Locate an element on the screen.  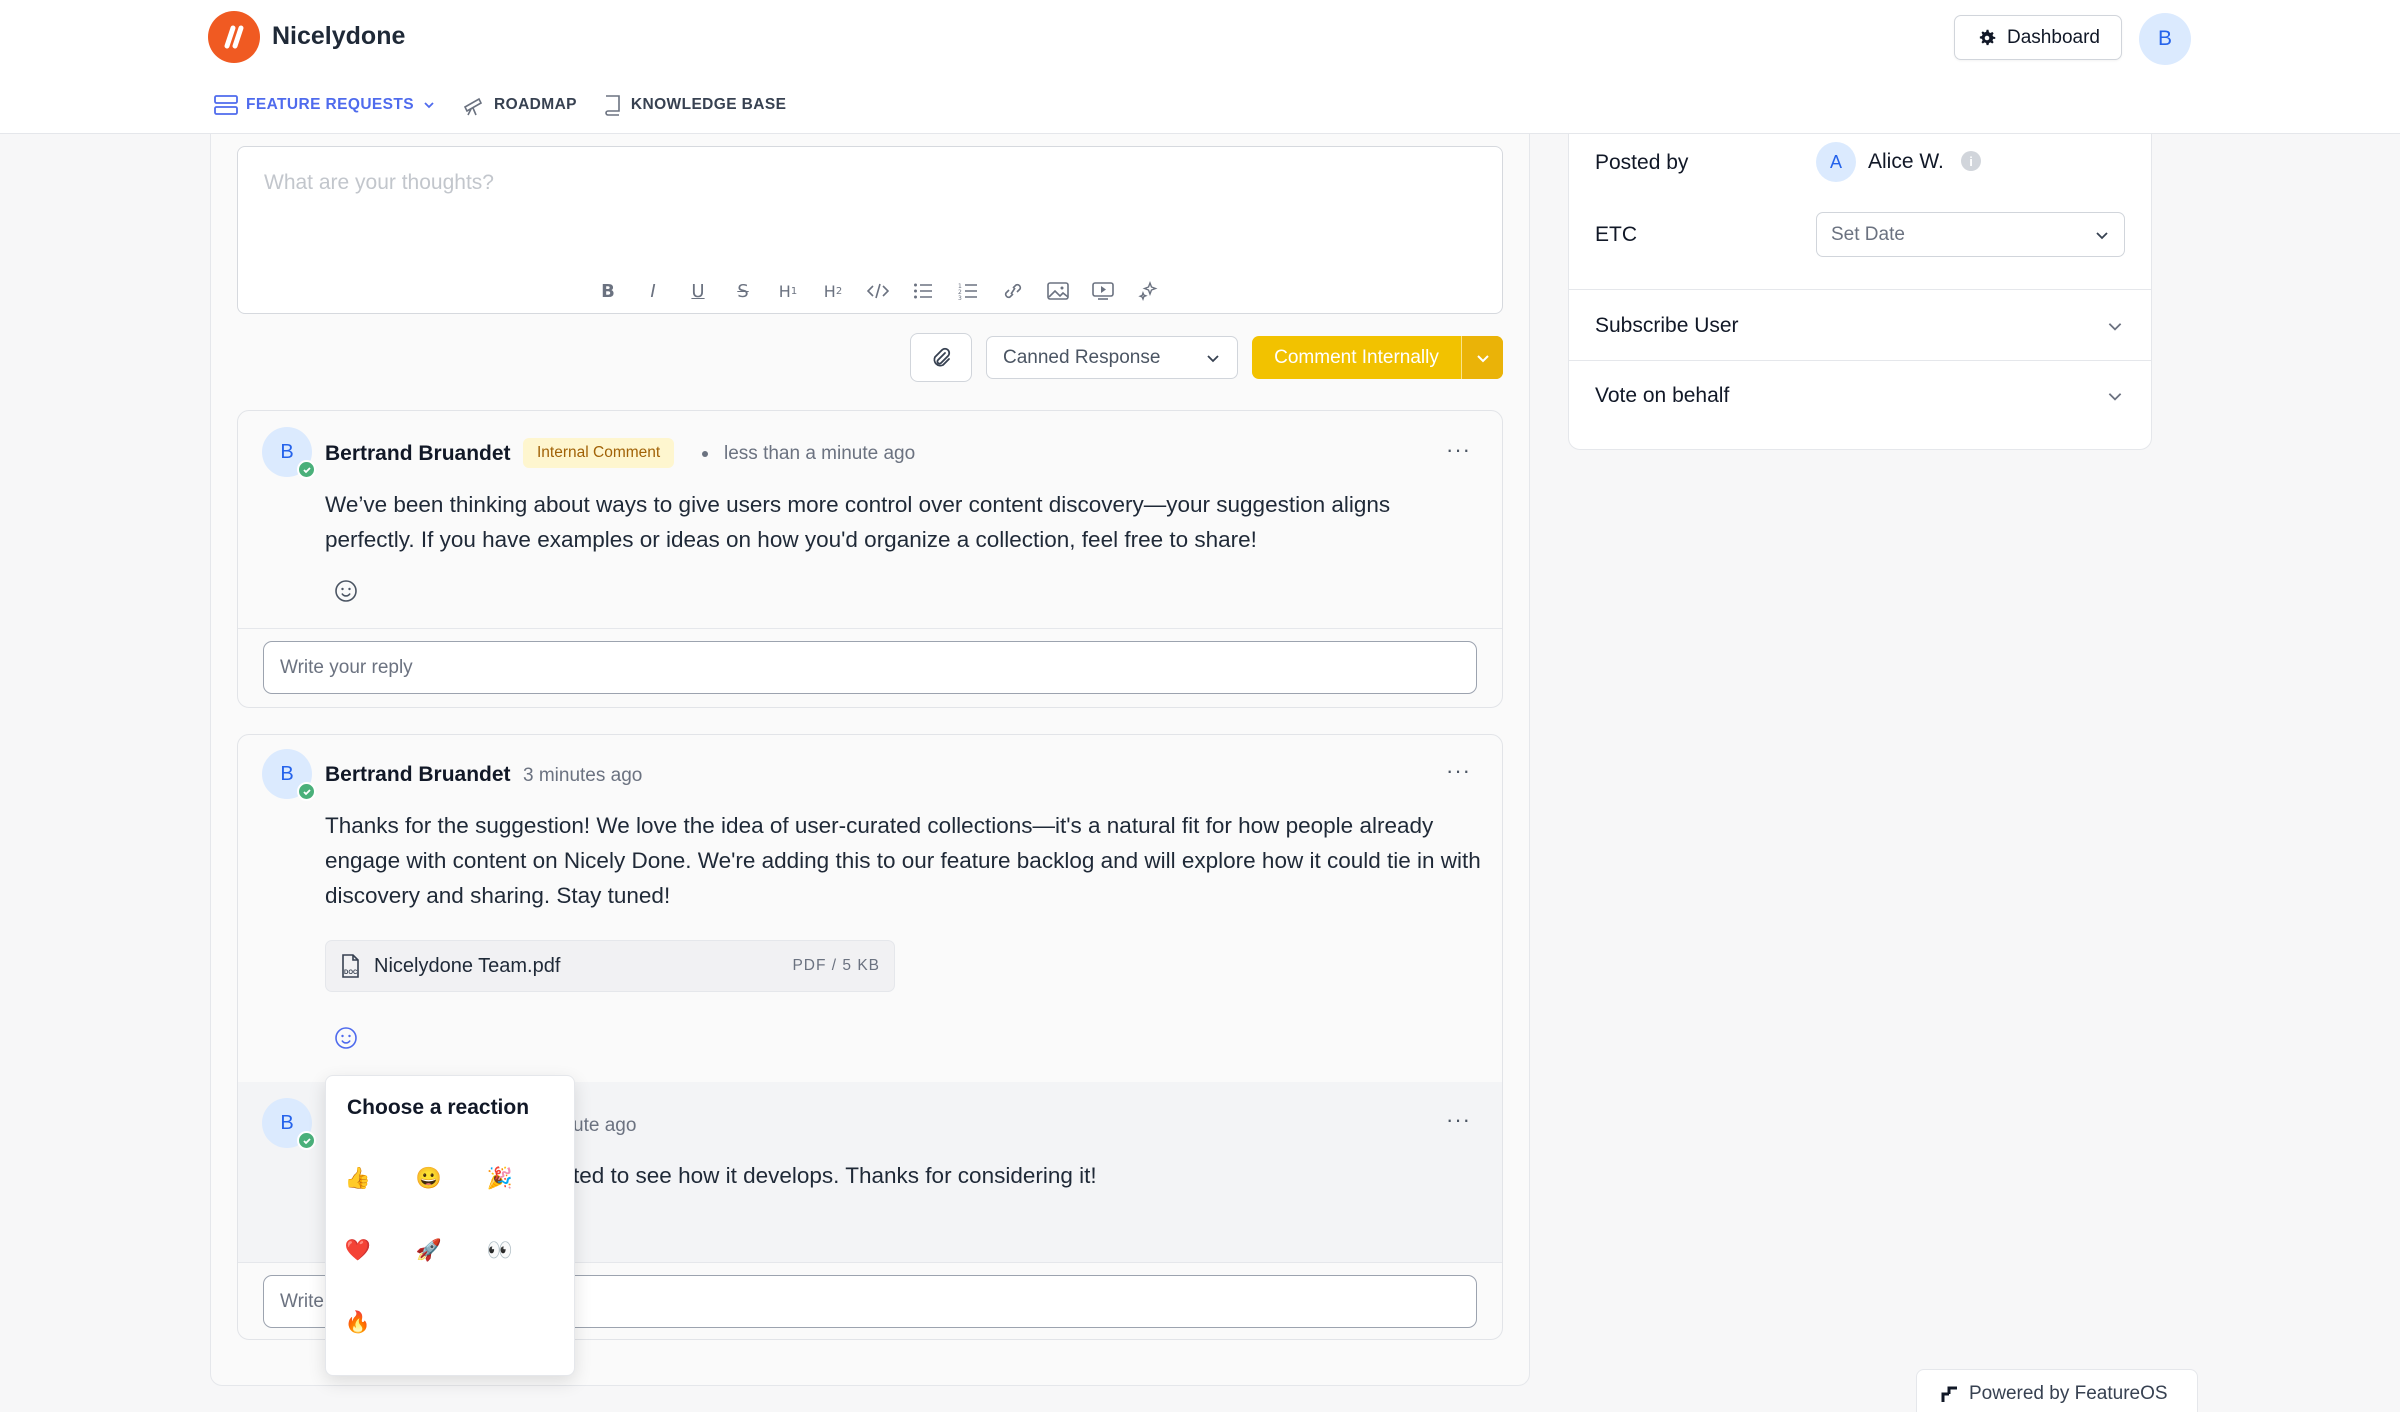
editor-toolbar: B I U S H1 H2 123 is located at coordinates (878, 291).